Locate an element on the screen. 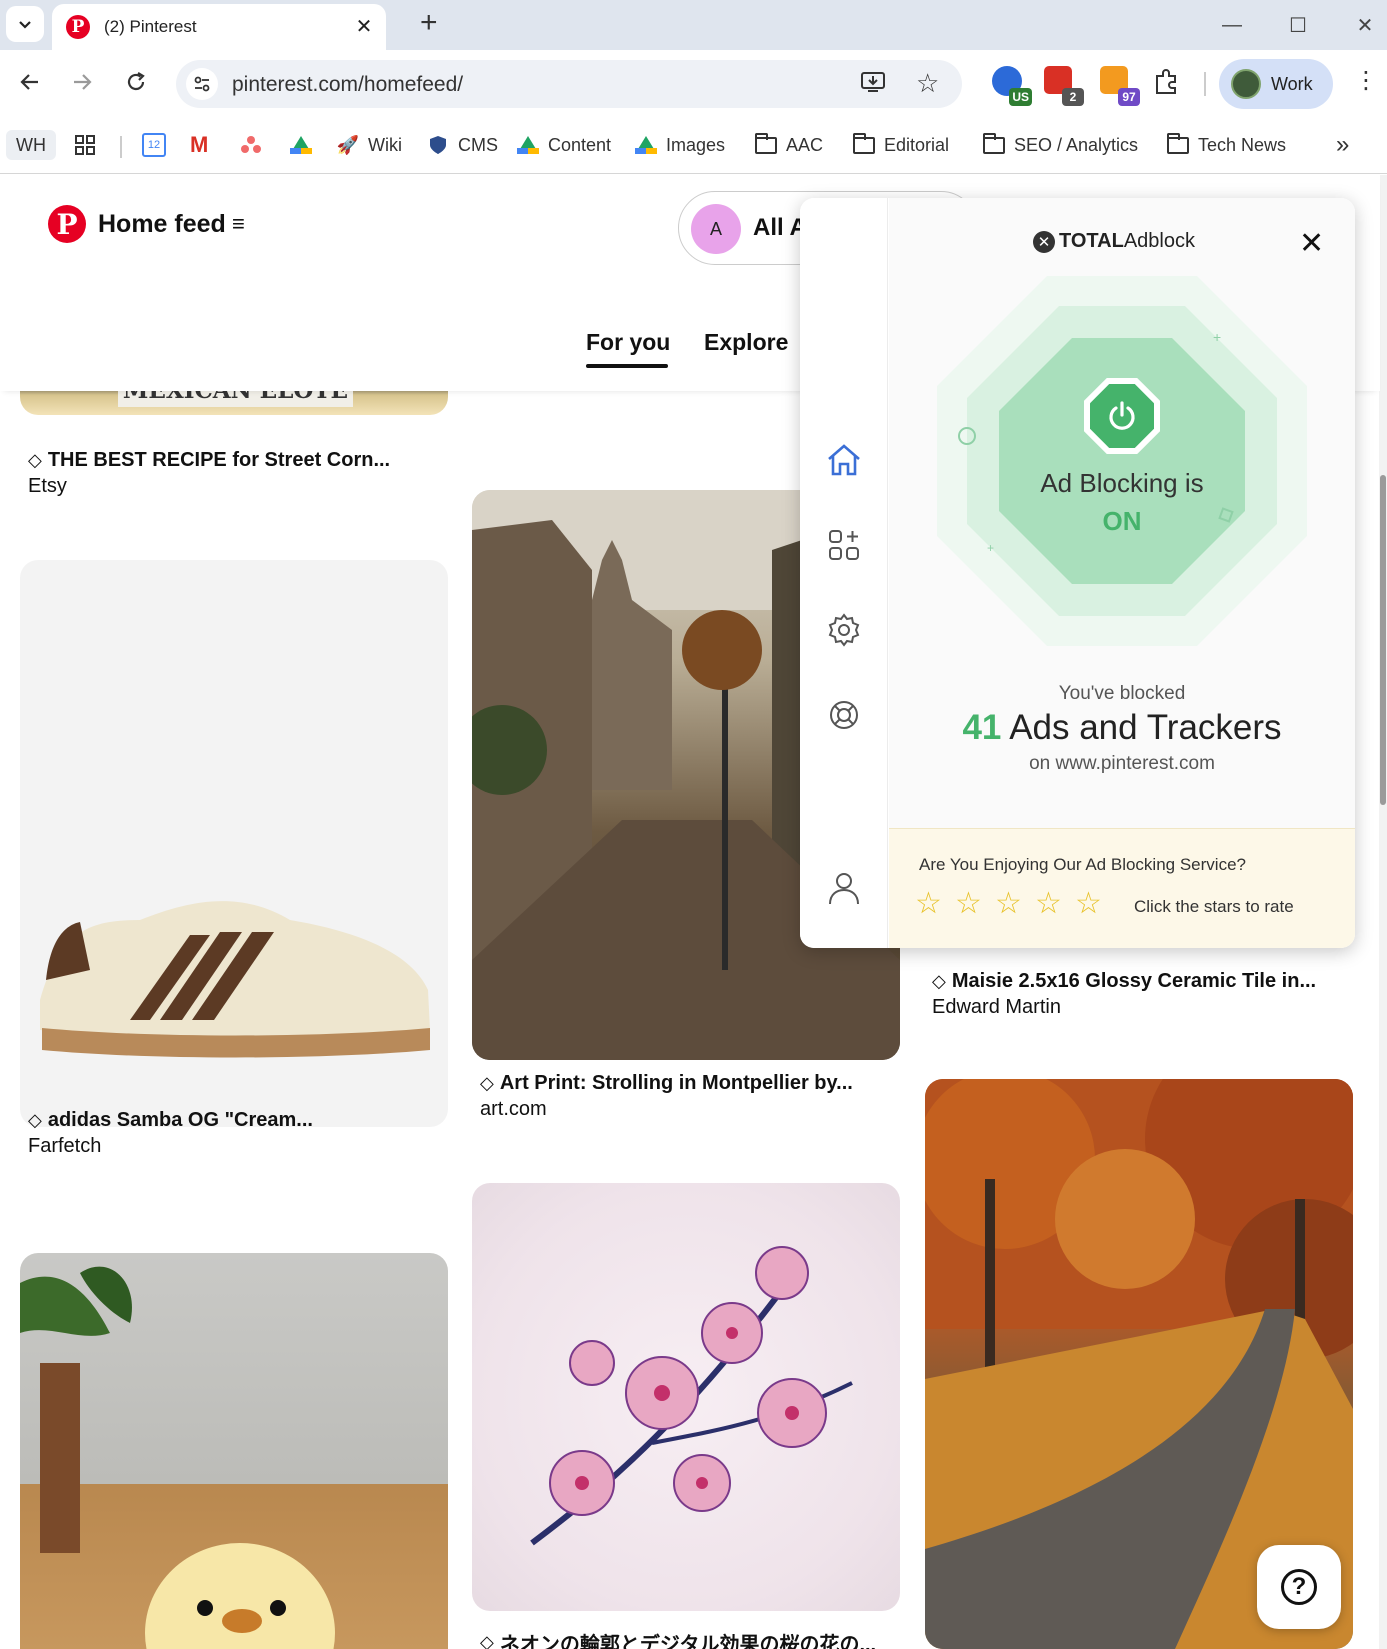 This screenshot has width=1387, height=1649. tab-close-button: ✕ is located at coordinates (364, 26).